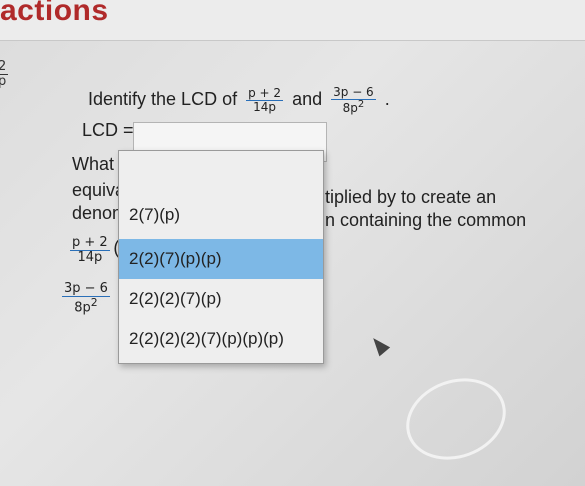 This screenshot has height=486, width=585. What do you see at coordinates (411, 197) in the screenshot?
I see `para-line1-end: tiplied by to create an` at bounding box center [411, 197].